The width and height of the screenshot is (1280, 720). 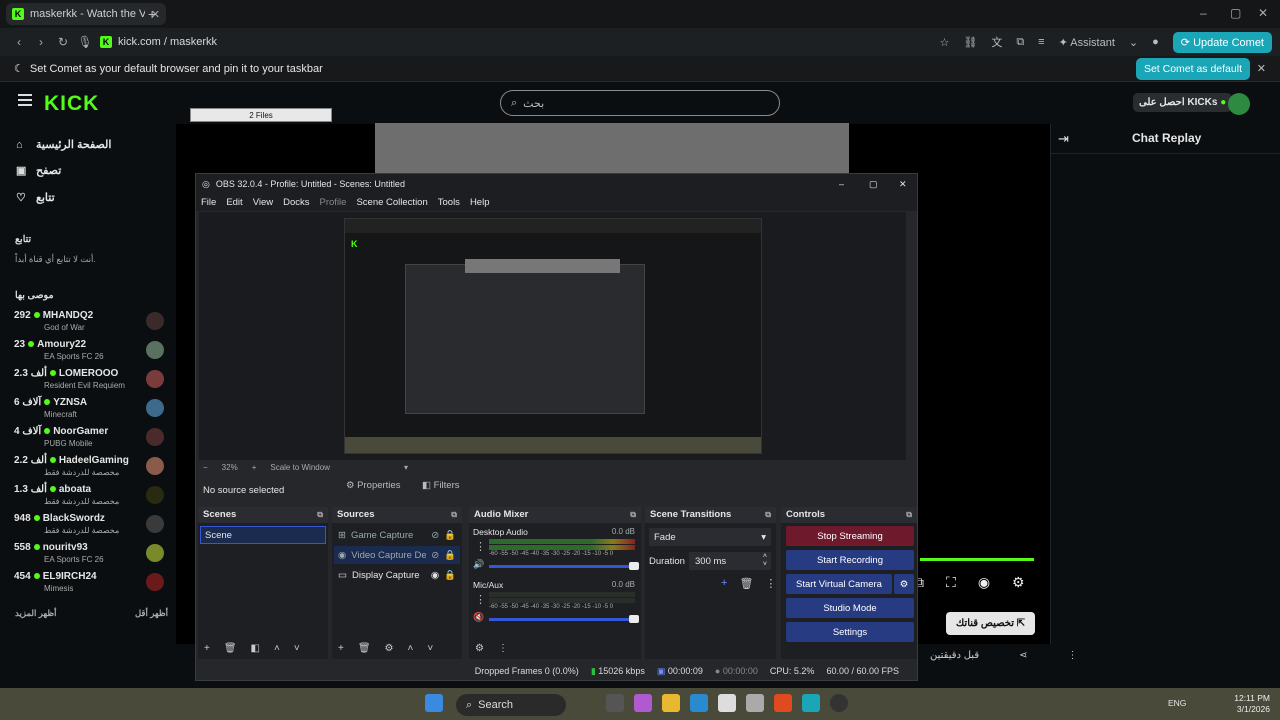 I want to click on source-down-icon: ˅, so click(x=430, y=648).